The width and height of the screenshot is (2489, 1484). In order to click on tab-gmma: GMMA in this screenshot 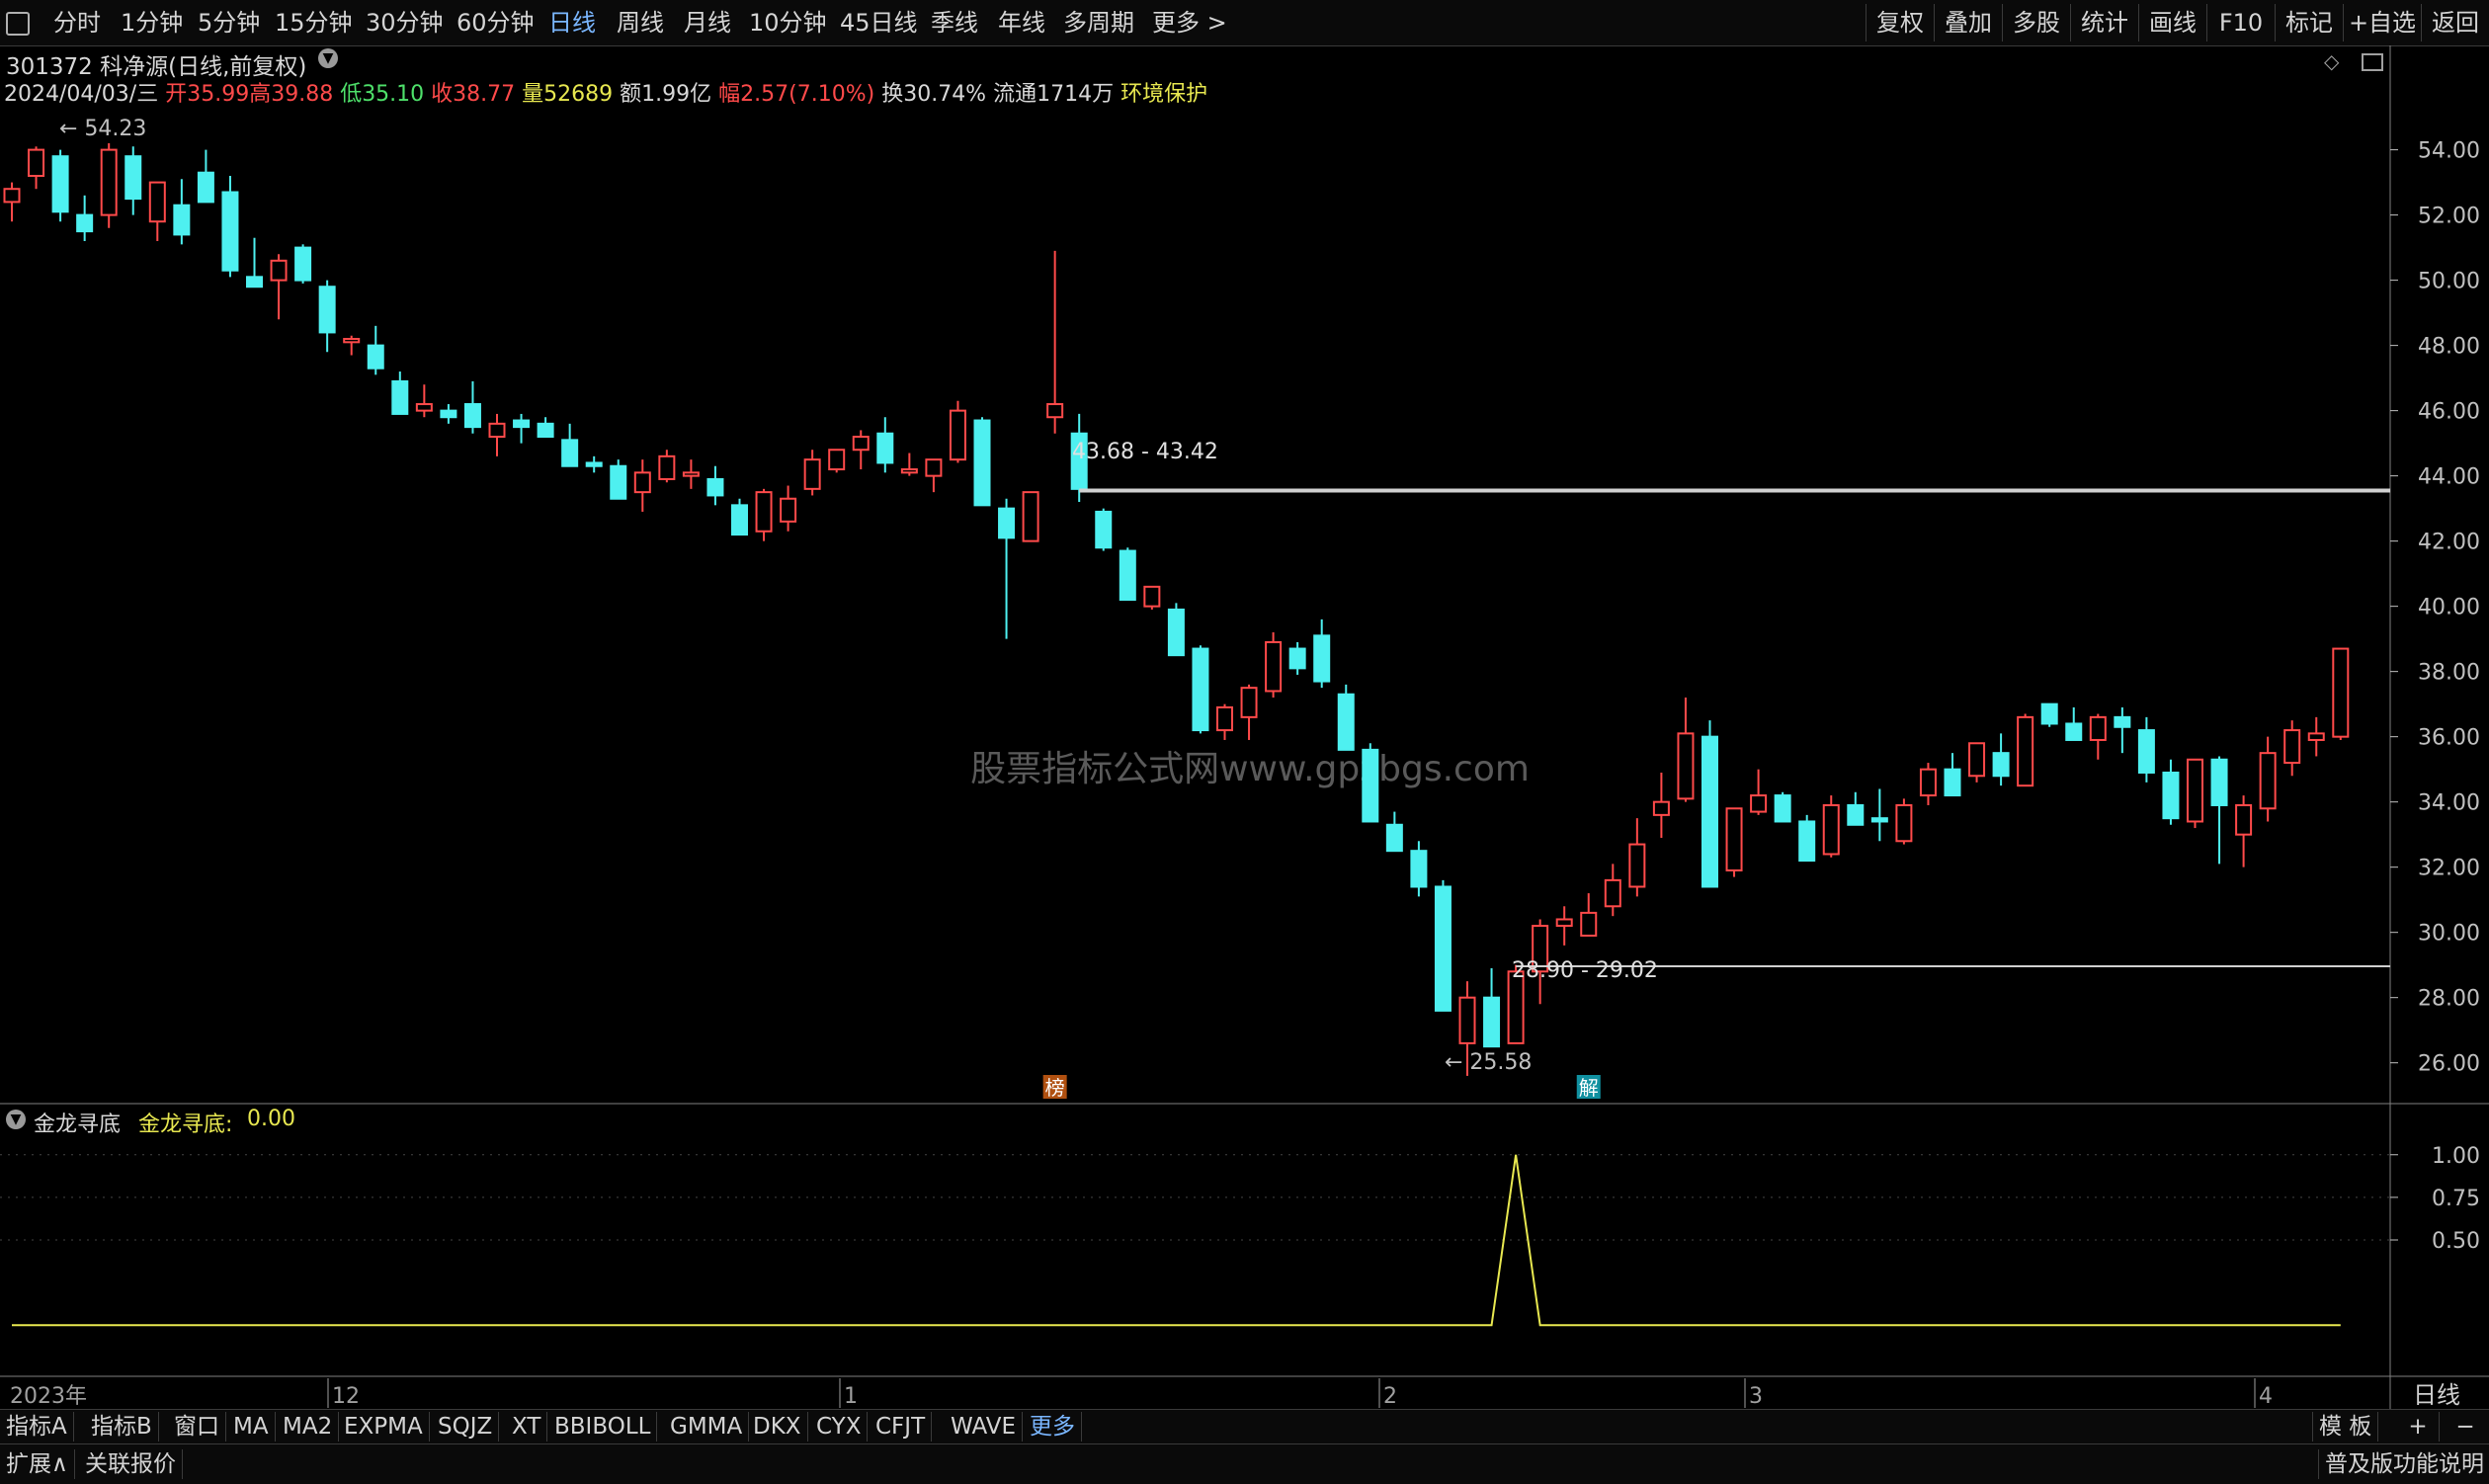, I will do `click(707, 1427)`.